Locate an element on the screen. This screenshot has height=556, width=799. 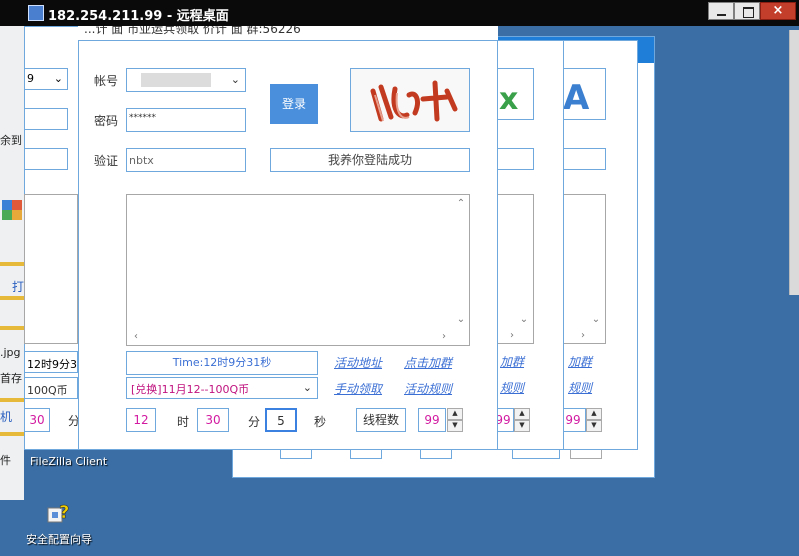
captcha-image: x is located at coordinates (513, 94).